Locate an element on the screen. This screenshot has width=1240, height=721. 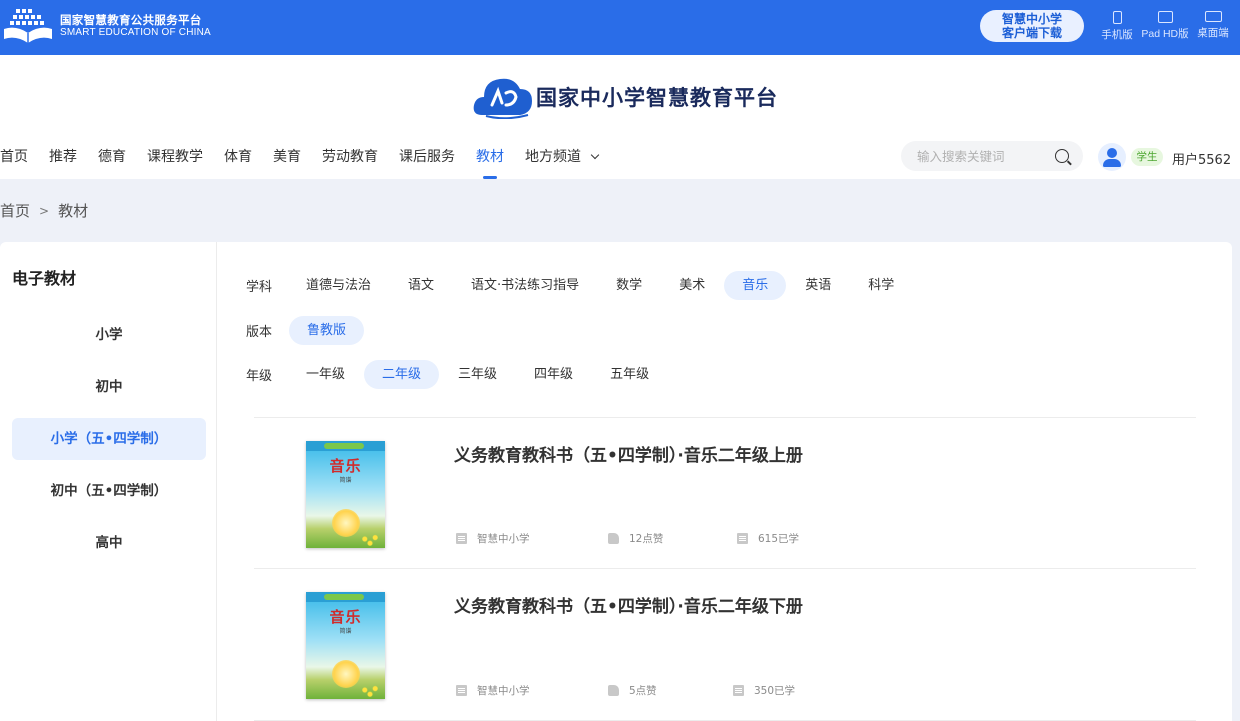
subject-chip-moral-law: 道德与法治 is located at coordinates (341, 285).